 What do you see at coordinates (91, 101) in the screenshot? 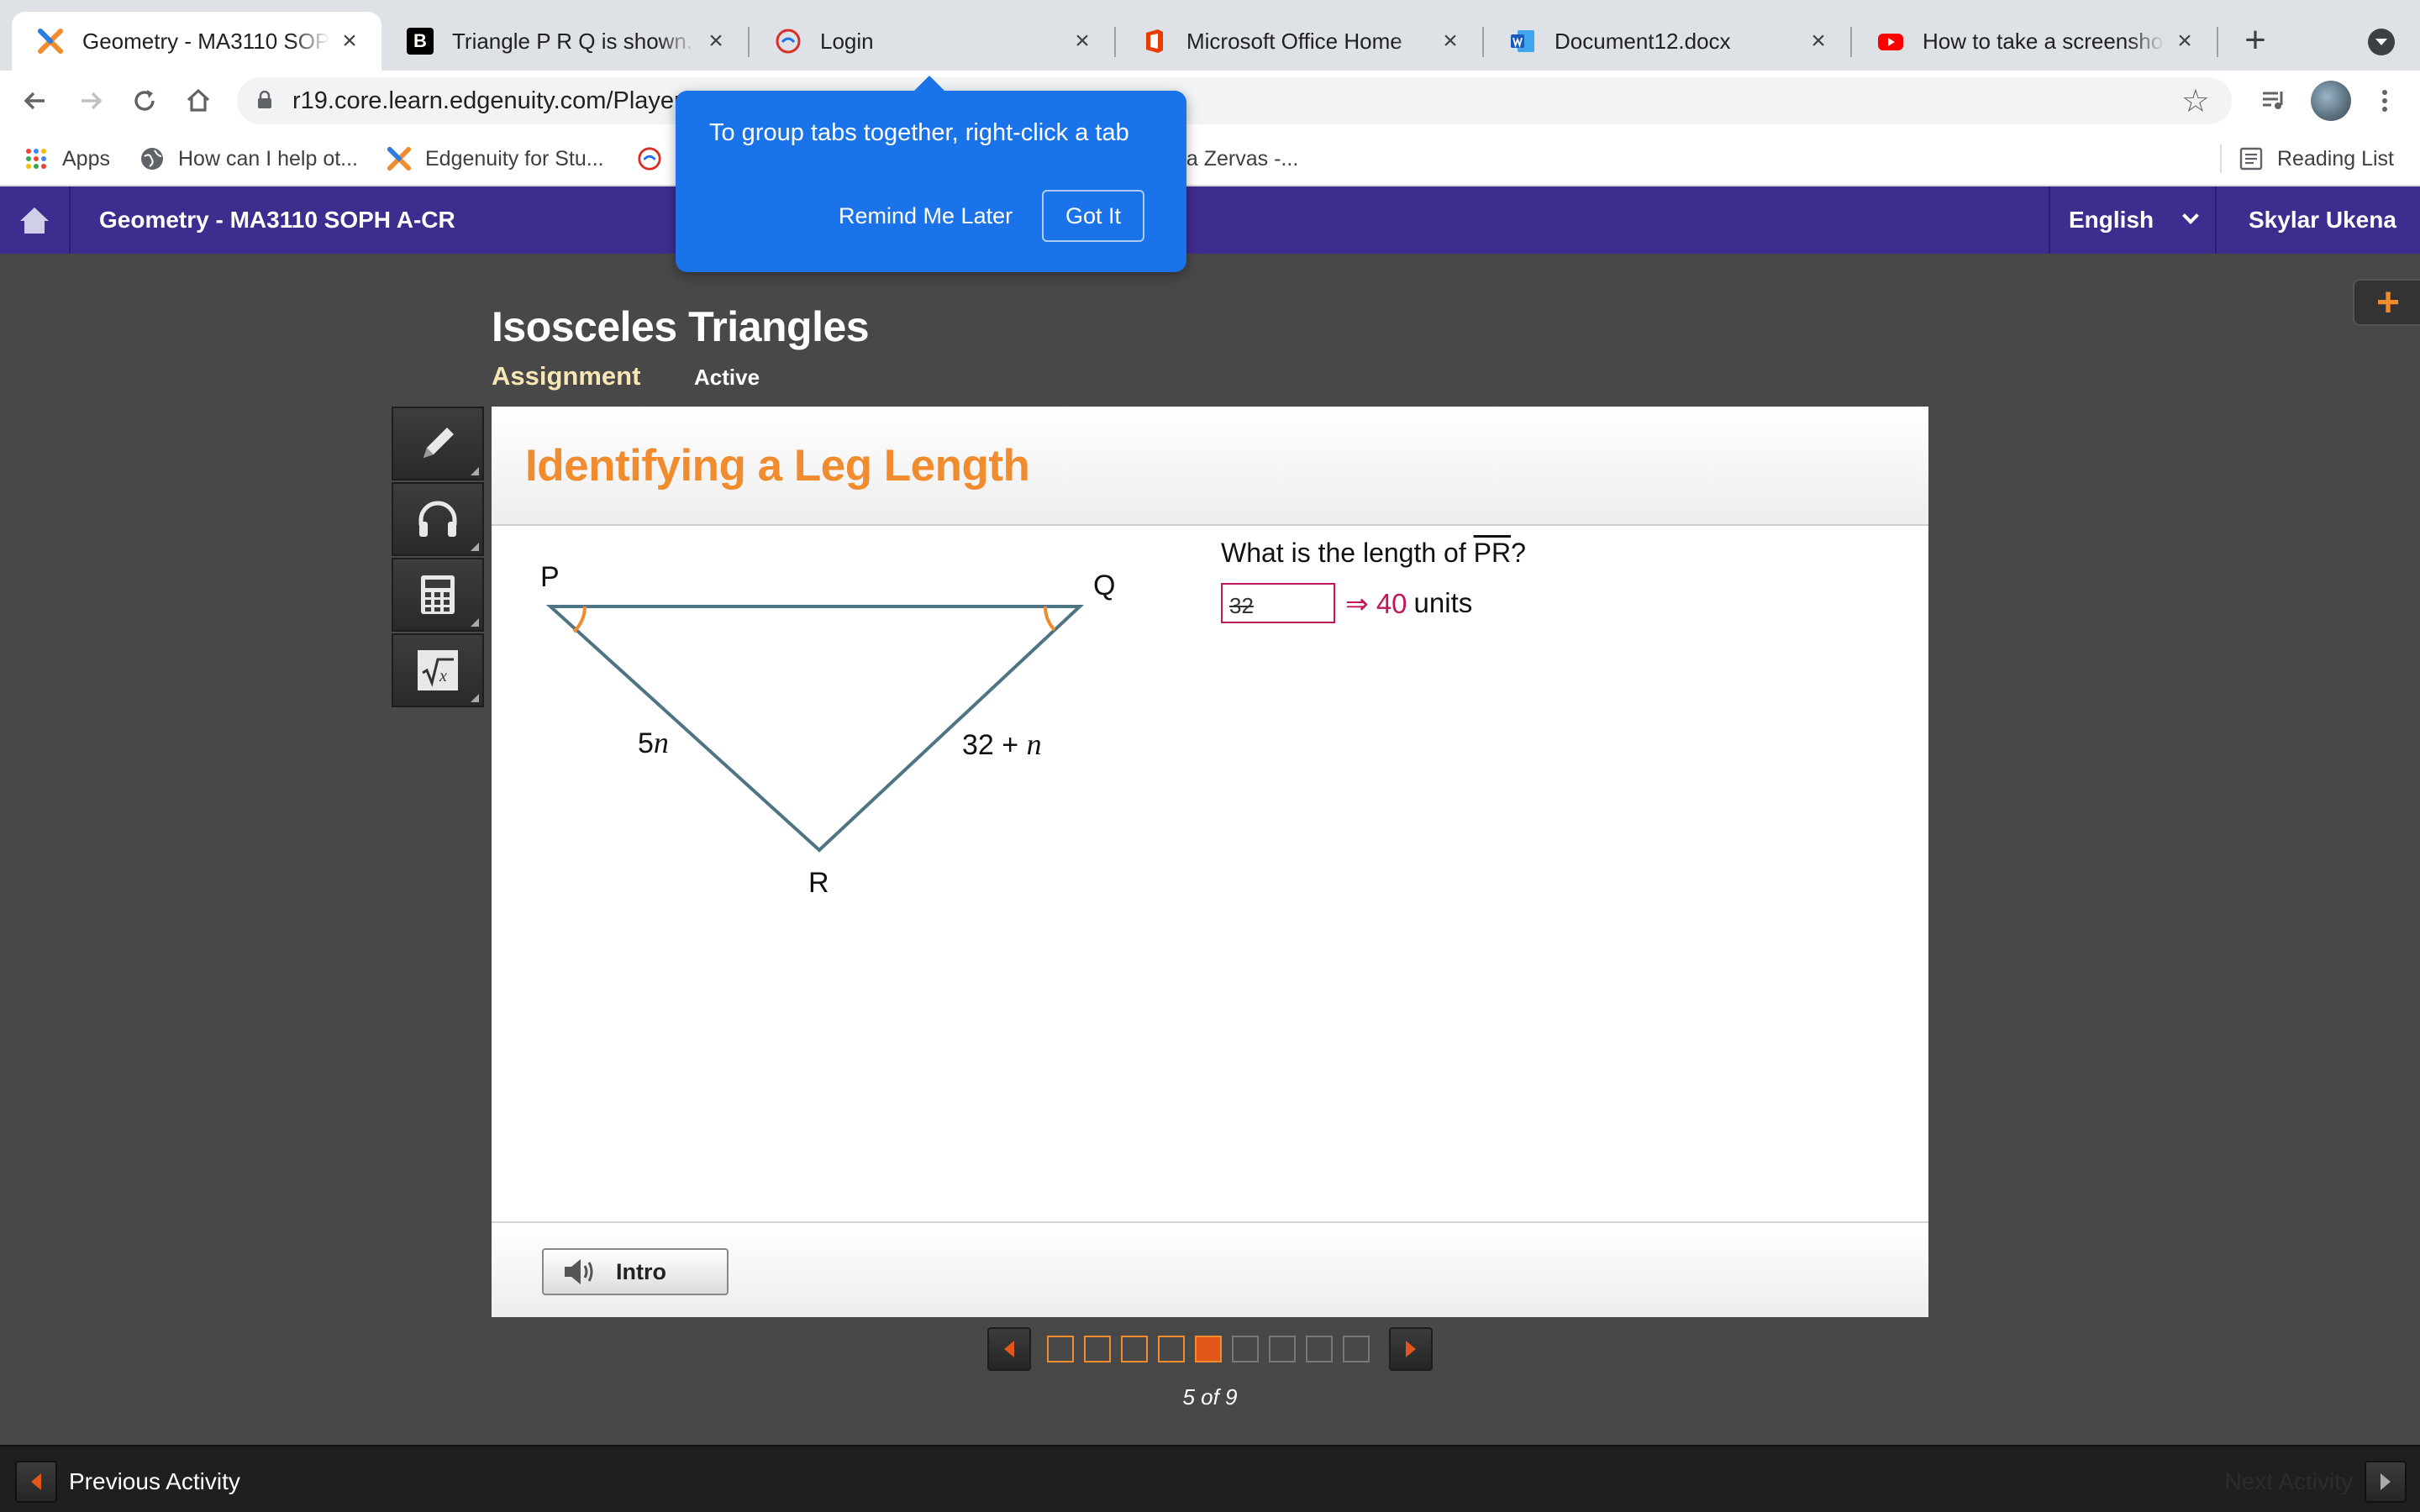
I see `forward-icon` at bounding box center [91, 101].